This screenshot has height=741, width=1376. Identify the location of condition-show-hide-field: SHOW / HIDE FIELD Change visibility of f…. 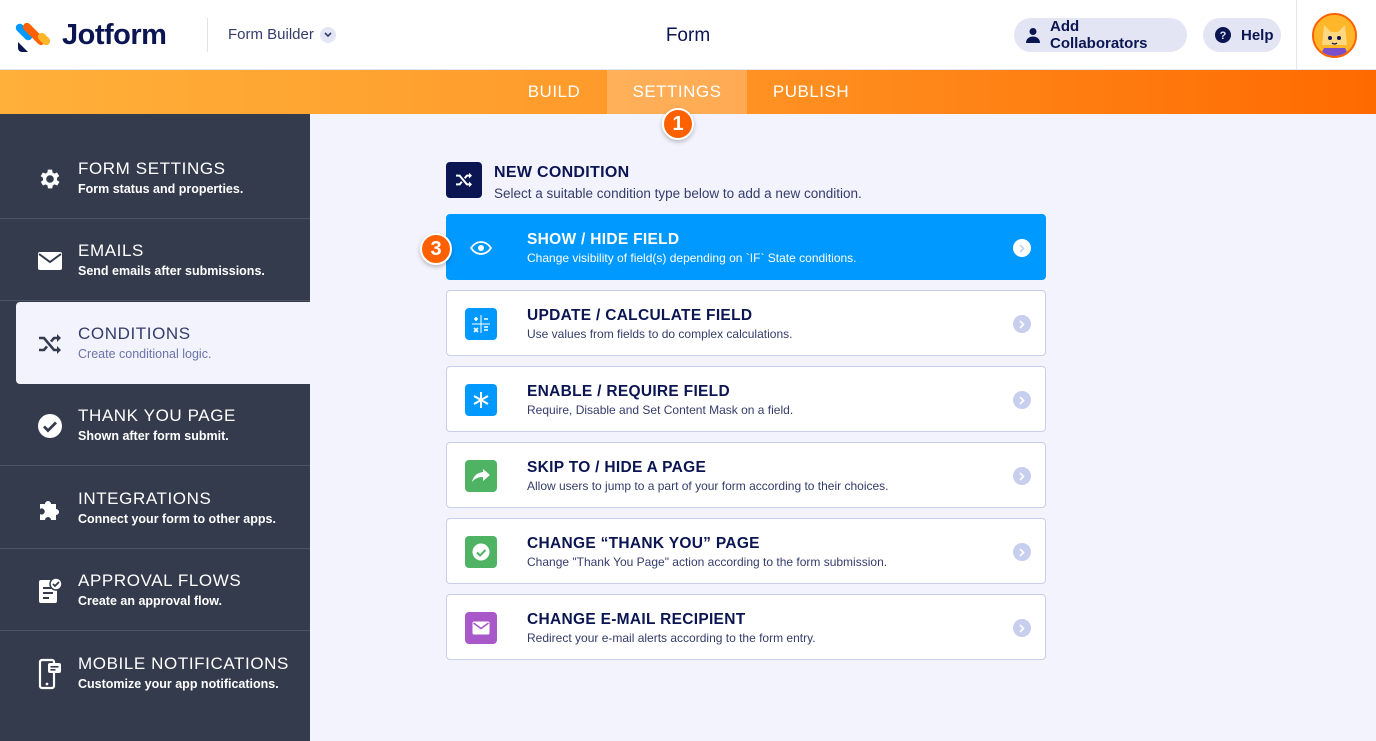
(746, 247).